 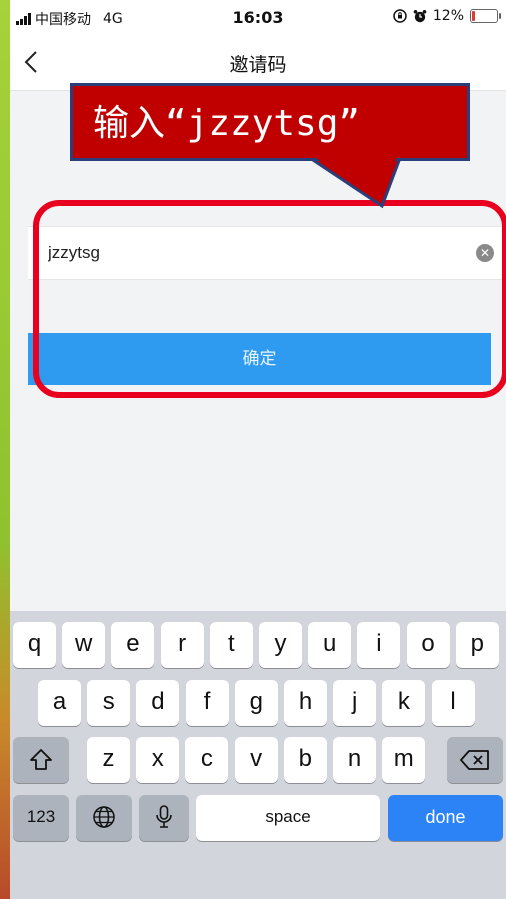 What do you see at coordinates (280, 645) in the screenshot?
I see `key-y: y` at bounding box center [280, 645].